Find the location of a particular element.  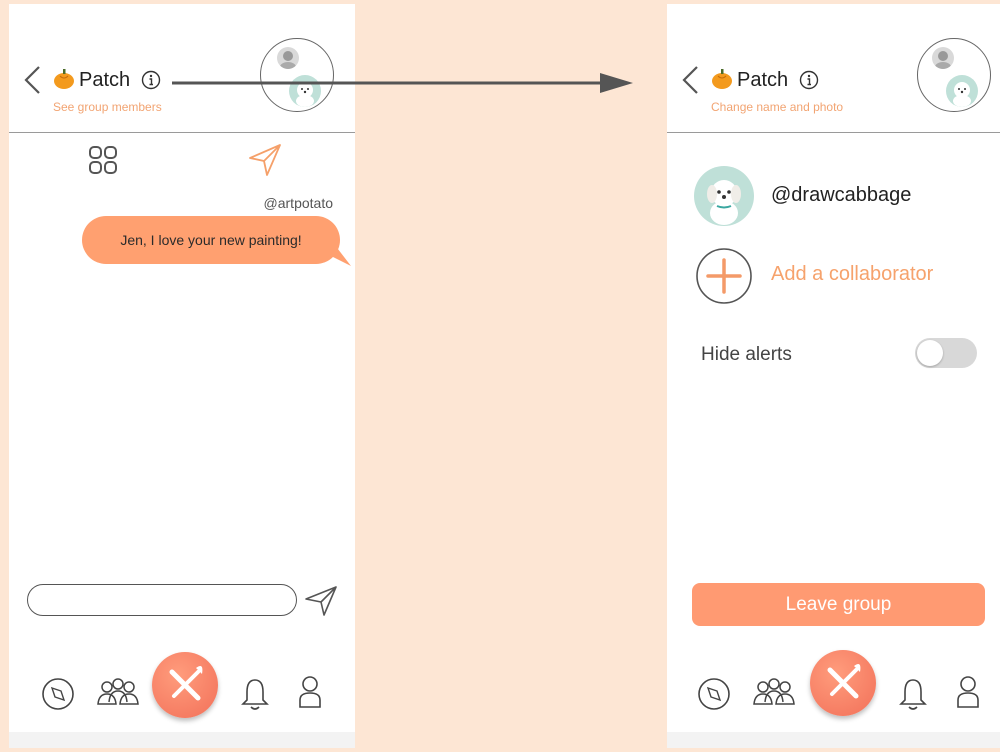

add-collaborator-link: Add a collaborator is located at coordinates (852, 274).